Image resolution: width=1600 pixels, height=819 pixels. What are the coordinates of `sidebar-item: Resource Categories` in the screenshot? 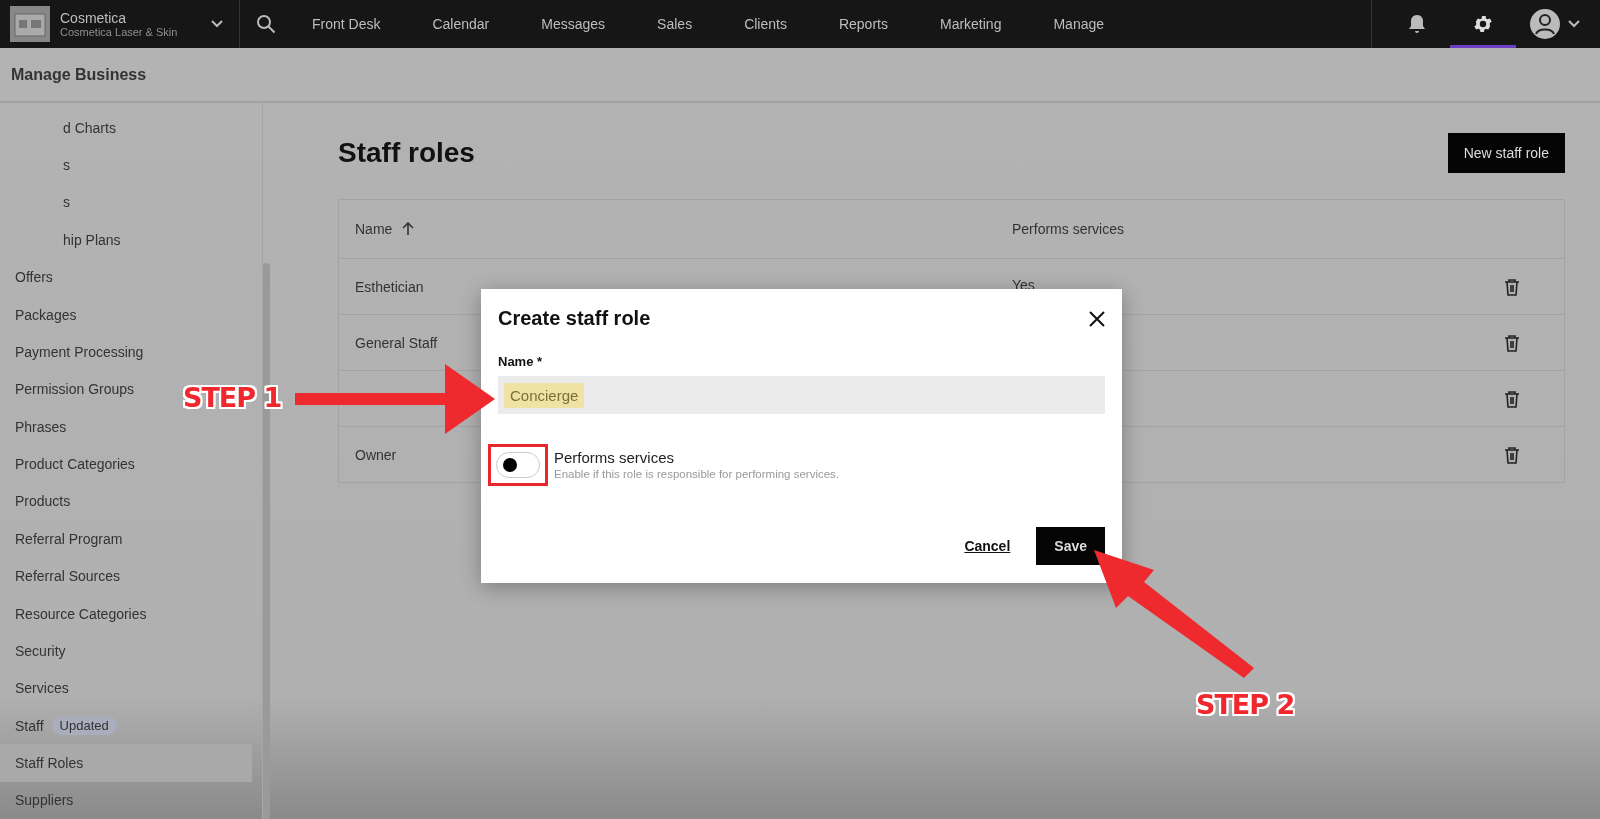 It's located at (81, 613).